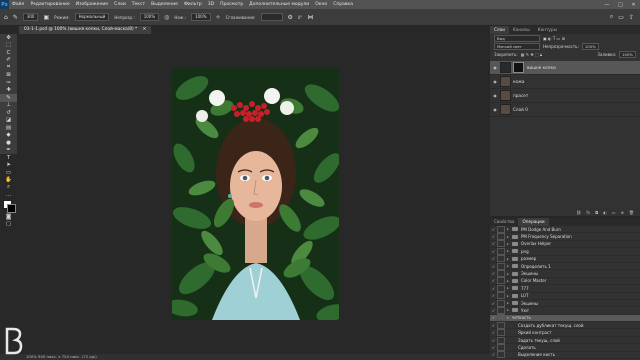 This screenshot has width=640, height=360. I want to click on action-set-row: ✓ ▸ PM Frequency Separation, so click(565, 237).